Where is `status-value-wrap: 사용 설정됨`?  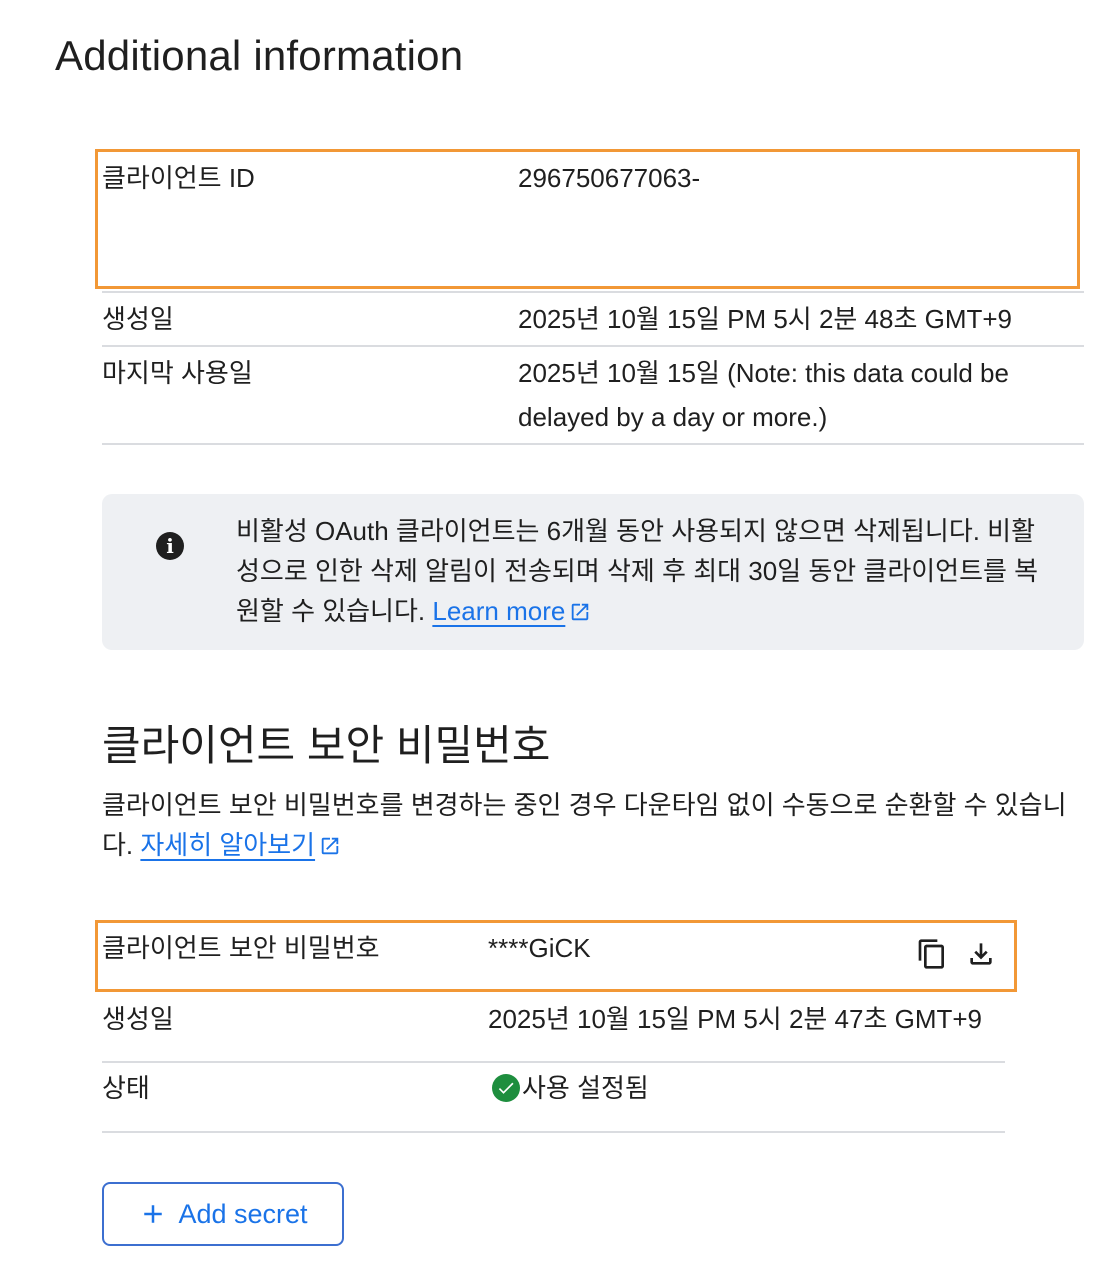
status-value-wrap: 사용 설정됨 is located at coordinates (570, 1088).